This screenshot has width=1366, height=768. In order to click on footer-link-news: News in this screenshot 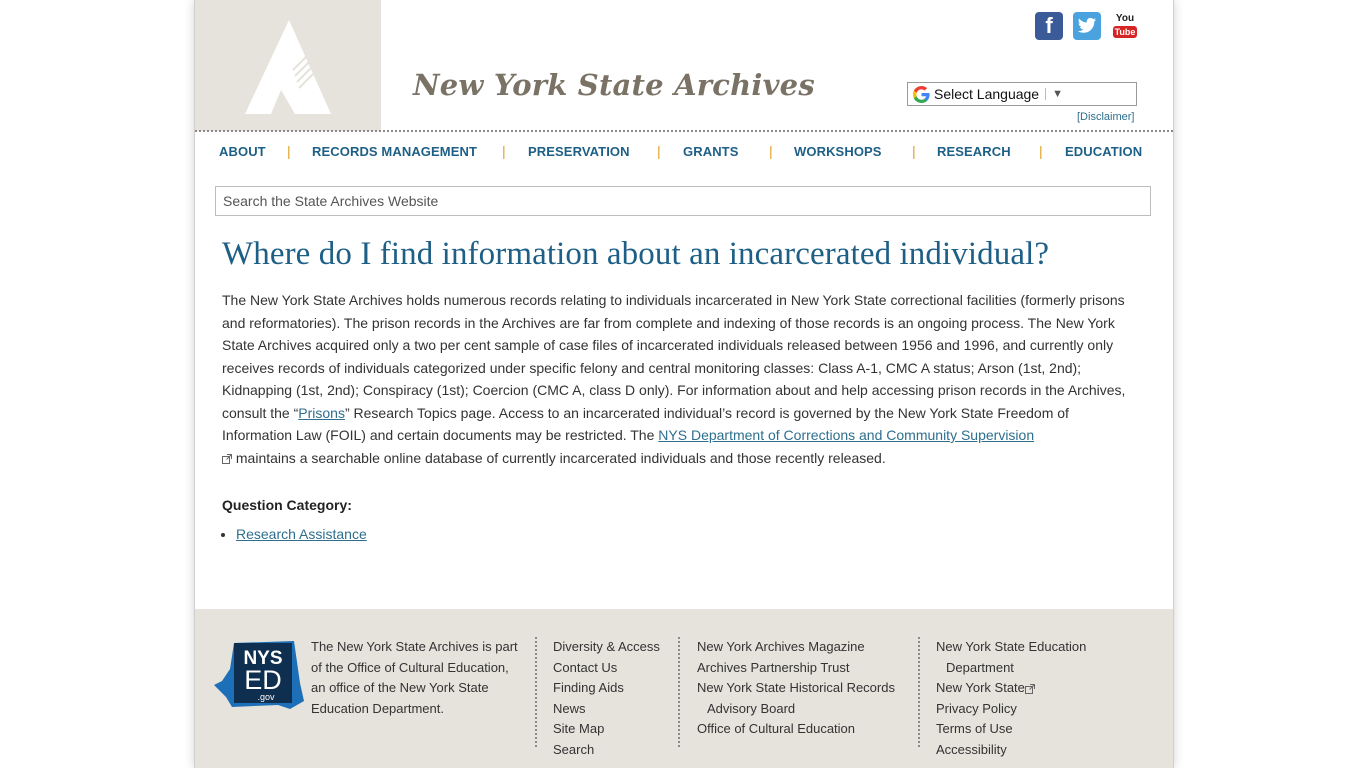, I will do `click(569, 708)`.